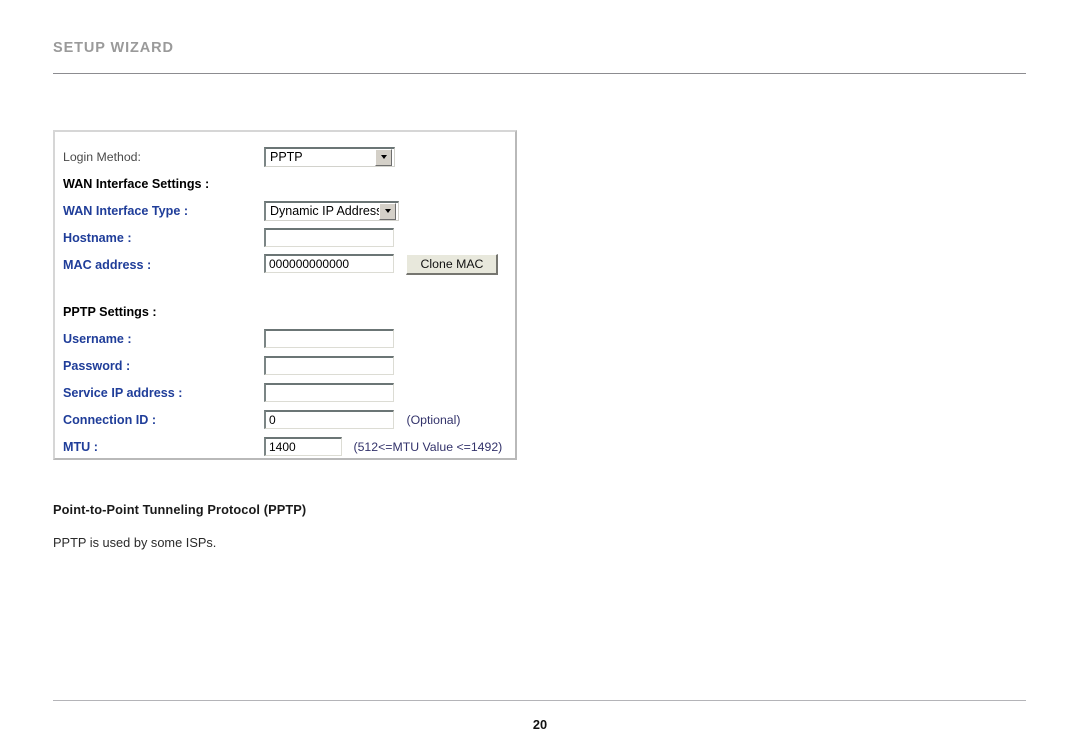 The height and width of the screenshot is (756, 1080). What do you see at coordinates (452, 265) in the screenshot?
I see `clone-mac-button: Clone MAC` at bounding box center [452, 265].